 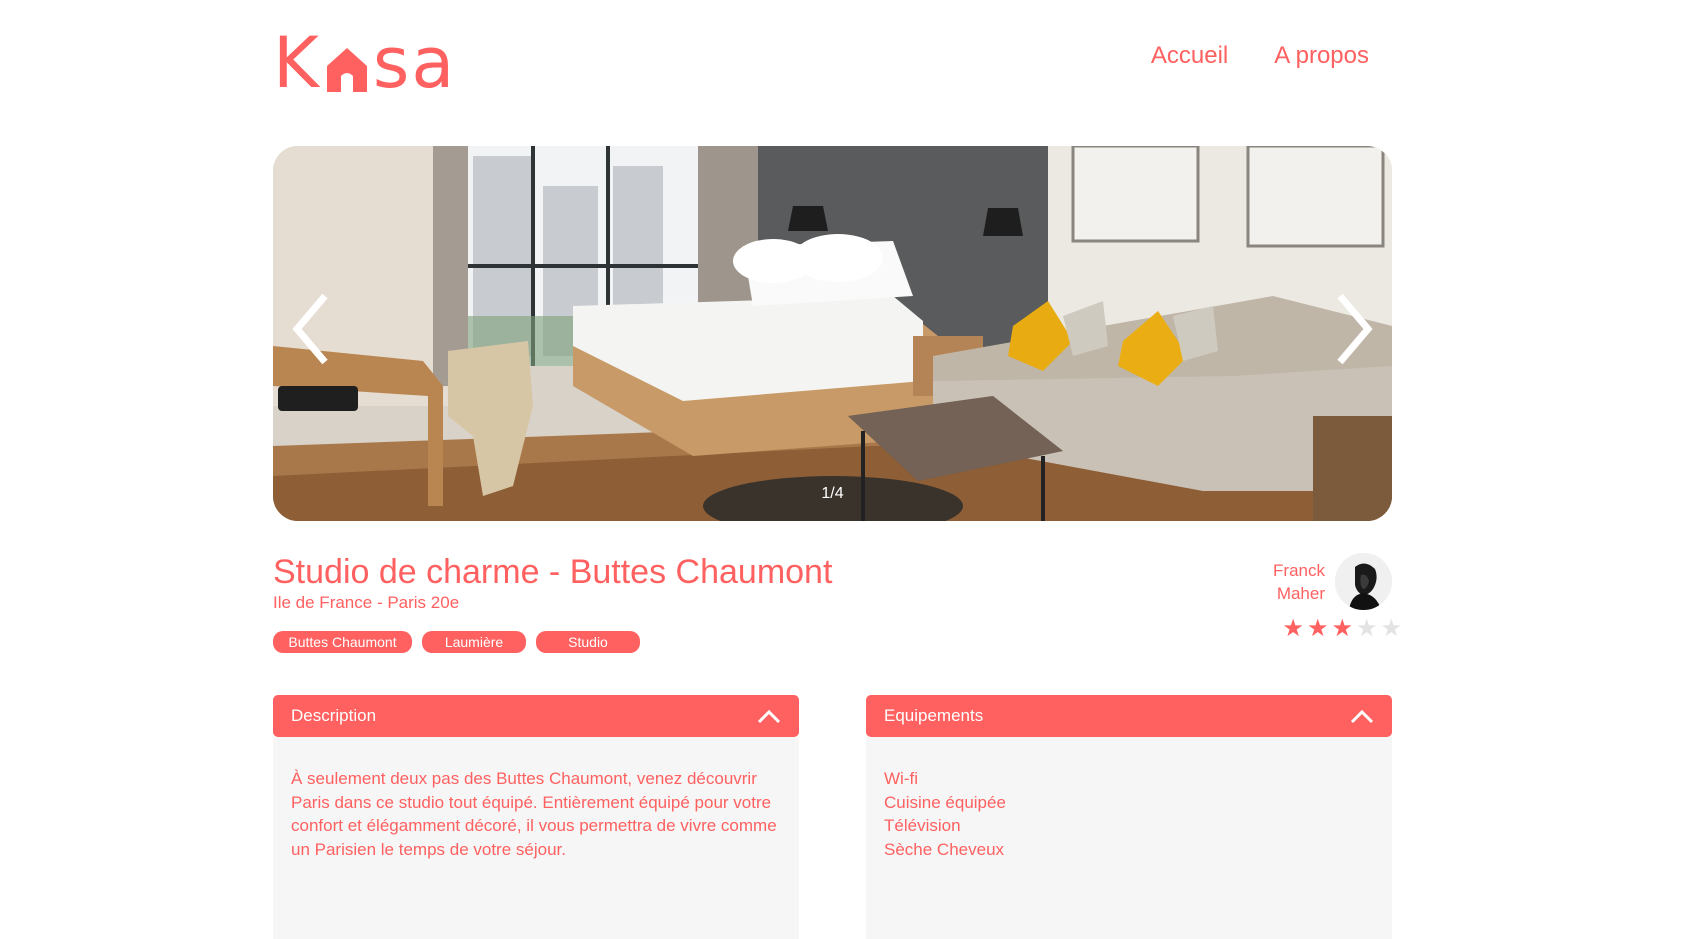 I want to click on tag-list: Buttes Chaumont Laumière Studio, so click(x=456, y=642).